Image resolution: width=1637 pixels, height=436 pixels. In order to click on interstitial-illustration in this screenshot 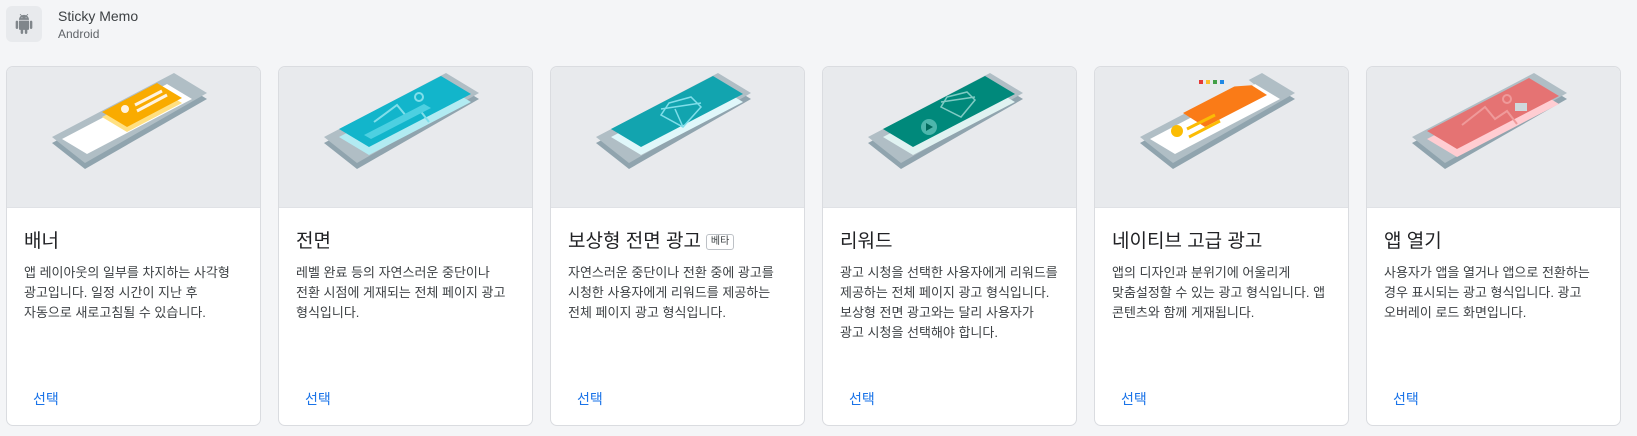, I will do `click(405, 137)`.